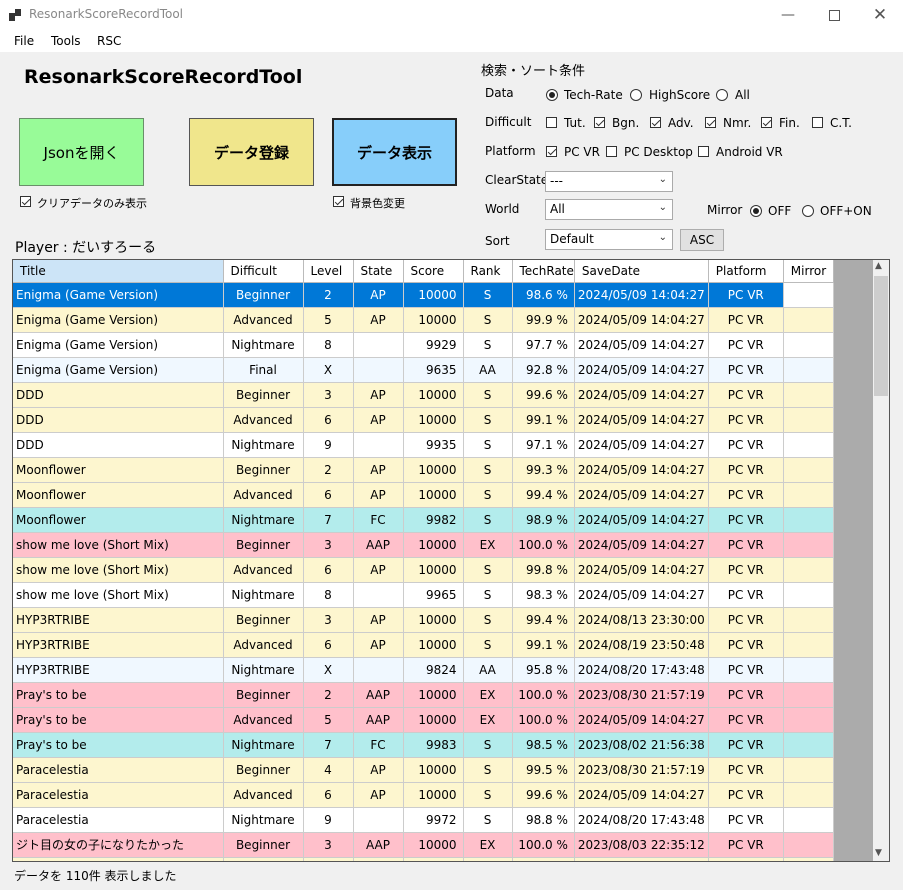 This screenshot has width=903, height=890. Describe the element at coordinates (543, 271) in the screenshot. I see `column-header-techrate: TechRate` at that location.